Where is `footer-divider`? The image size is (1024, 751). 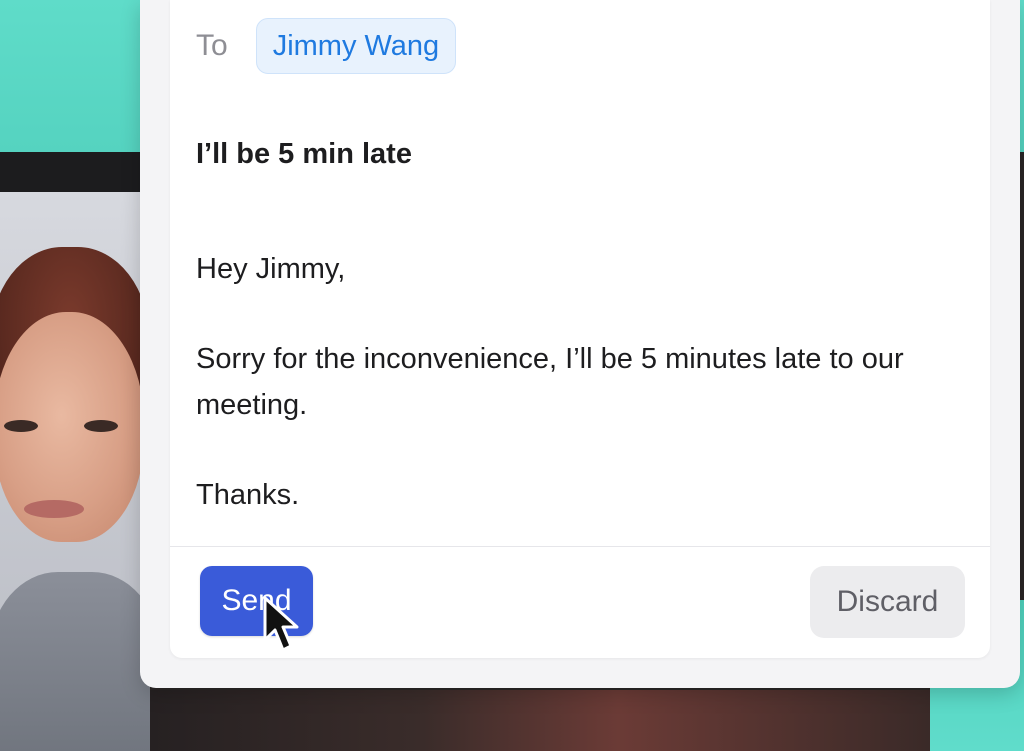
footer-divider is located at coordinates (580, 546).